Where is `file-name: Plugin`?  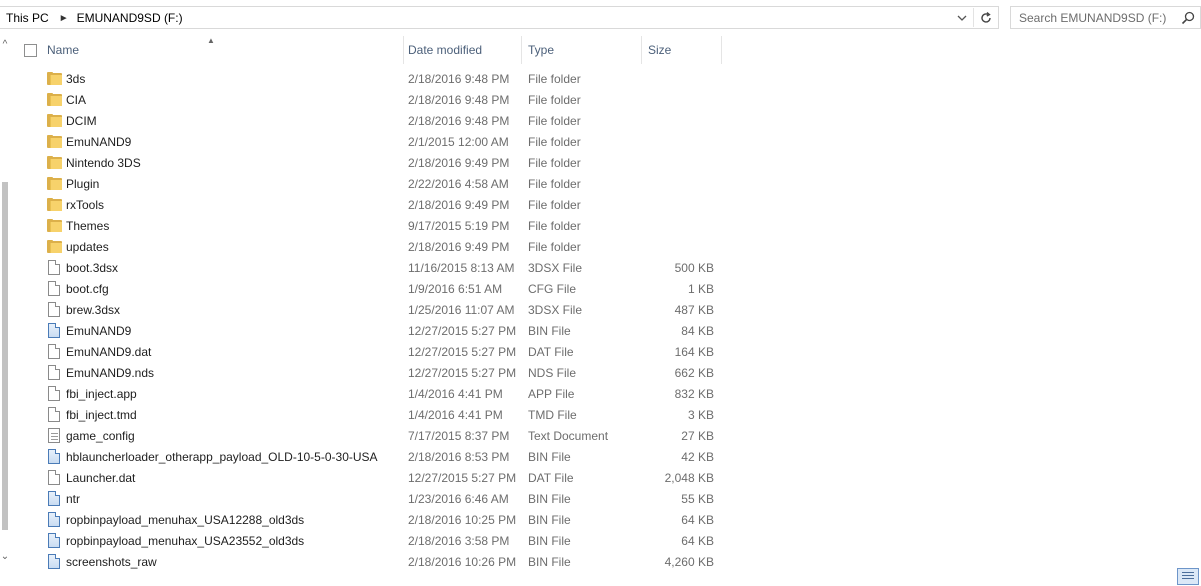 file-name: Plugin is located at coordinates (83, 183).